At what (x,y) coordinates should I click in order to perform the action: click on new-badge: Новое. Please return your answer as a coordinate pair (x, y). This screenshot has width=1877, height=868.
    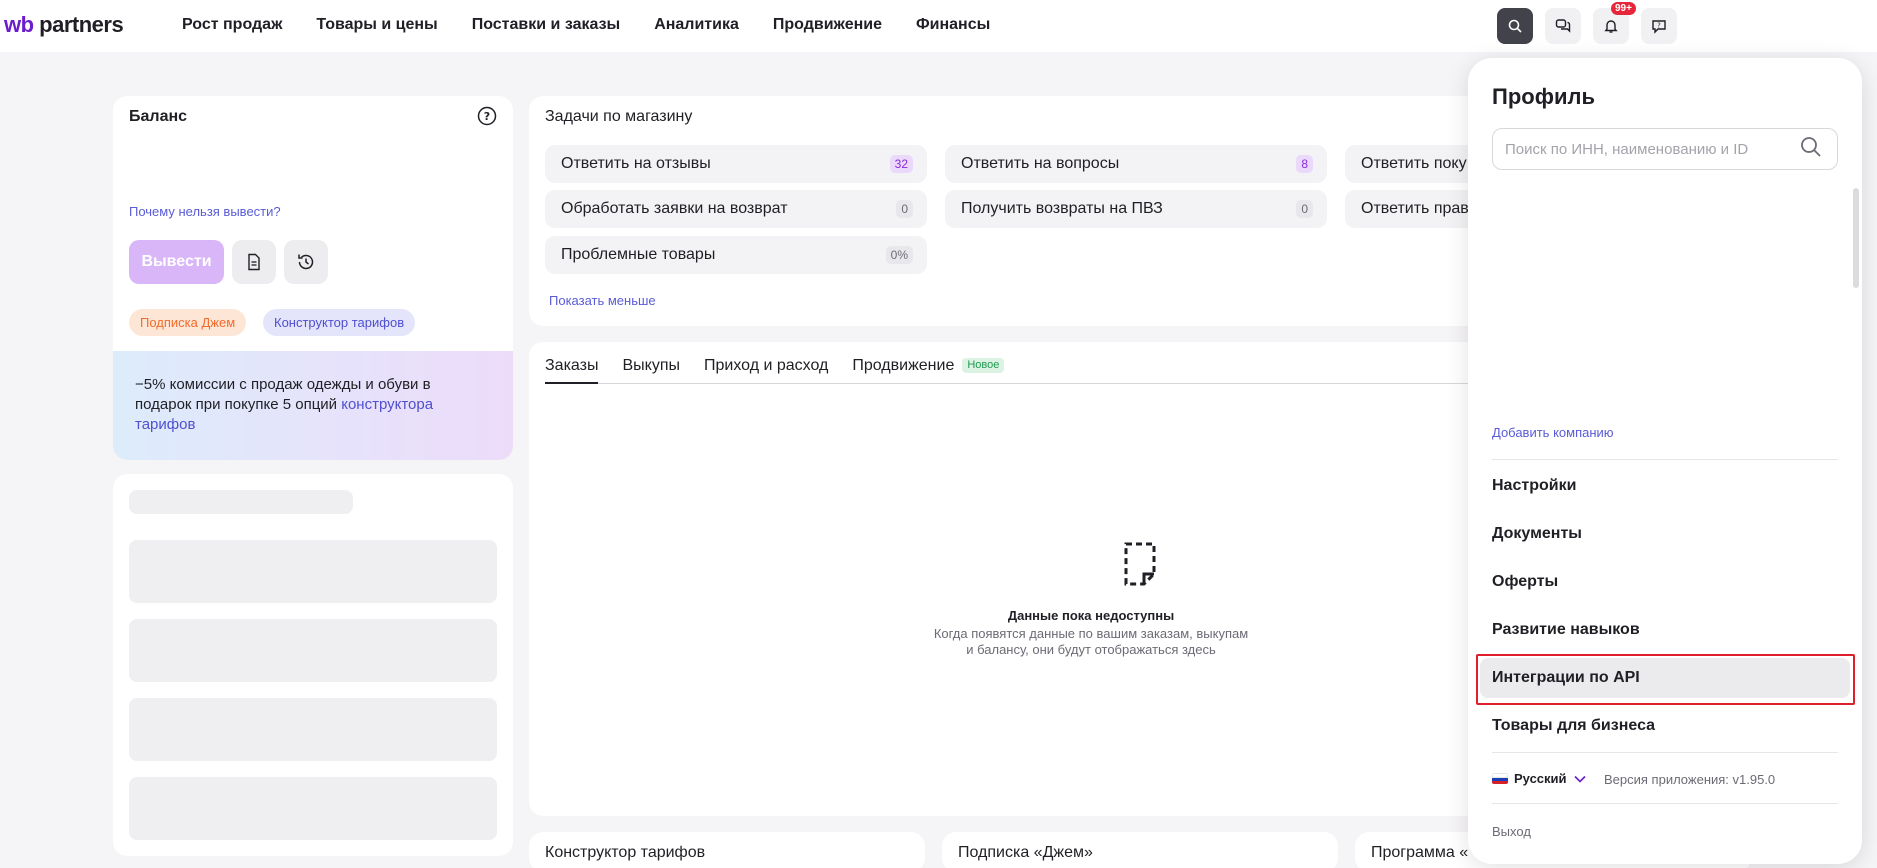
    Looking at the image, I should click on (983, 365).